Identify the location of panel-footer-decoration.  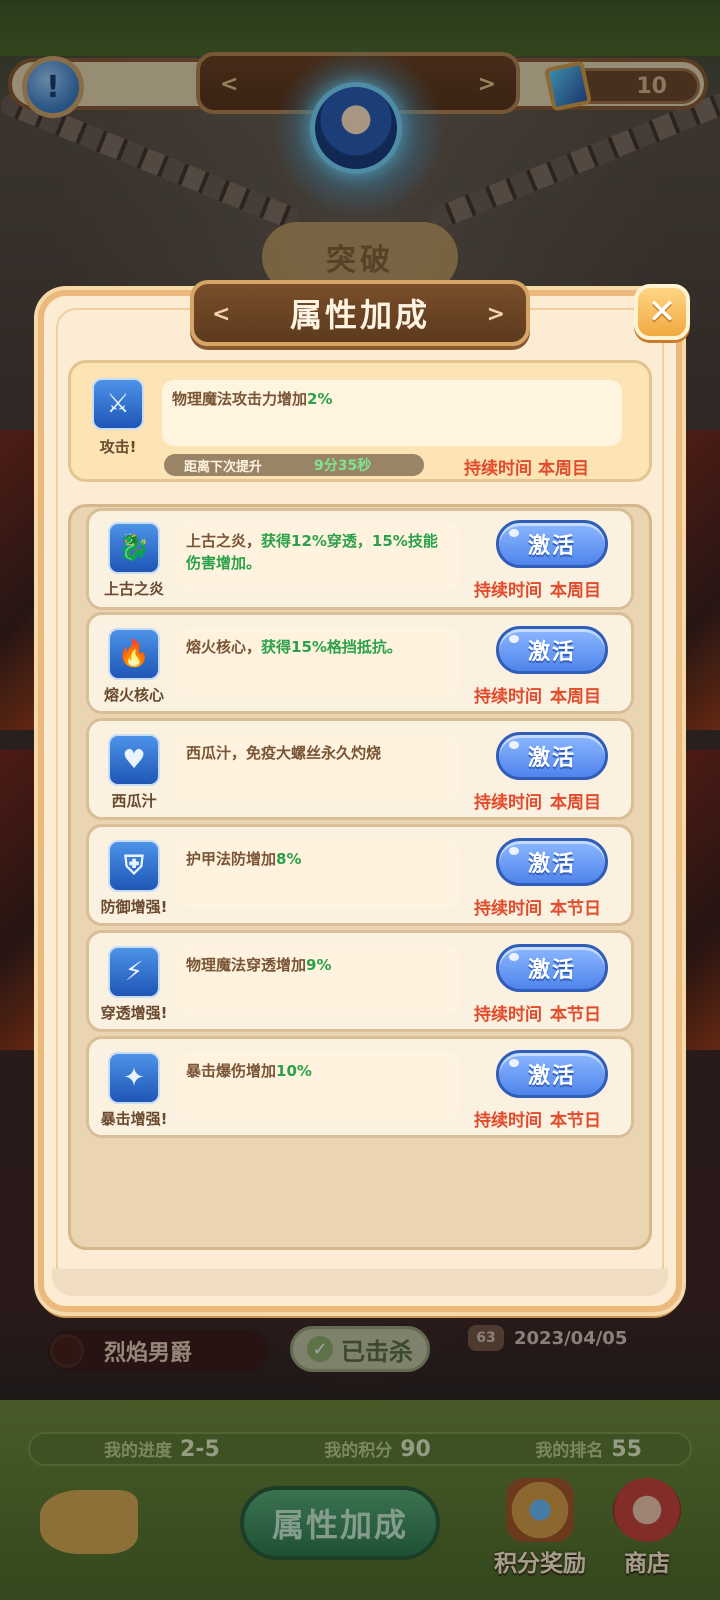
(360, 1273).